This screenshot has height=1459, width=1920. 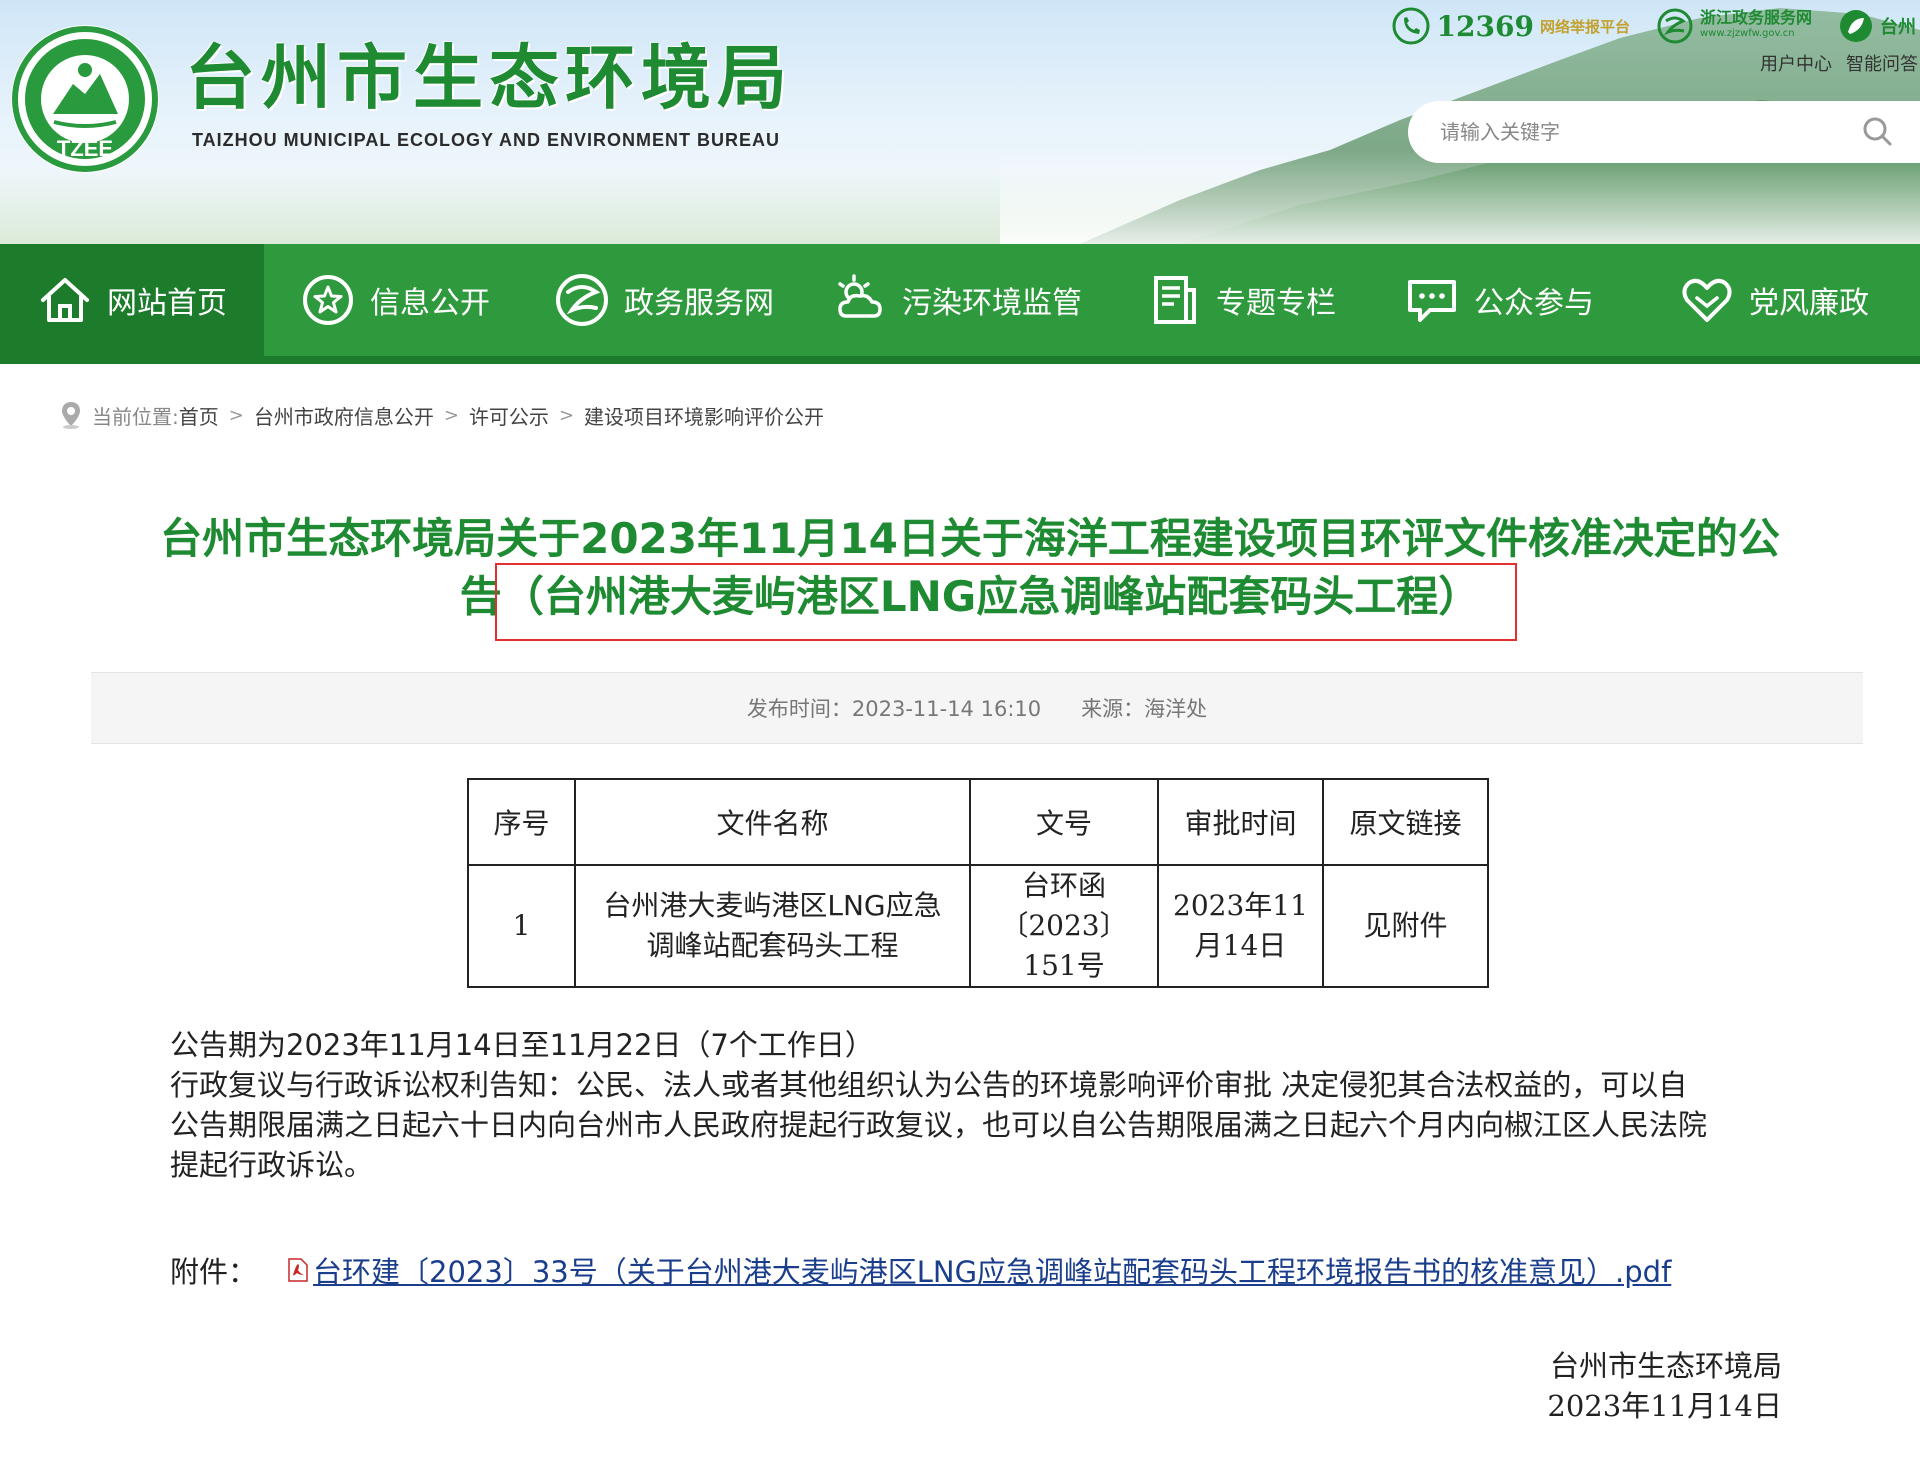 What do you see at coordinates (1240, 822) in the screenshot?
I see `column-header: 审批时间` at bounding box center [1240, 822].